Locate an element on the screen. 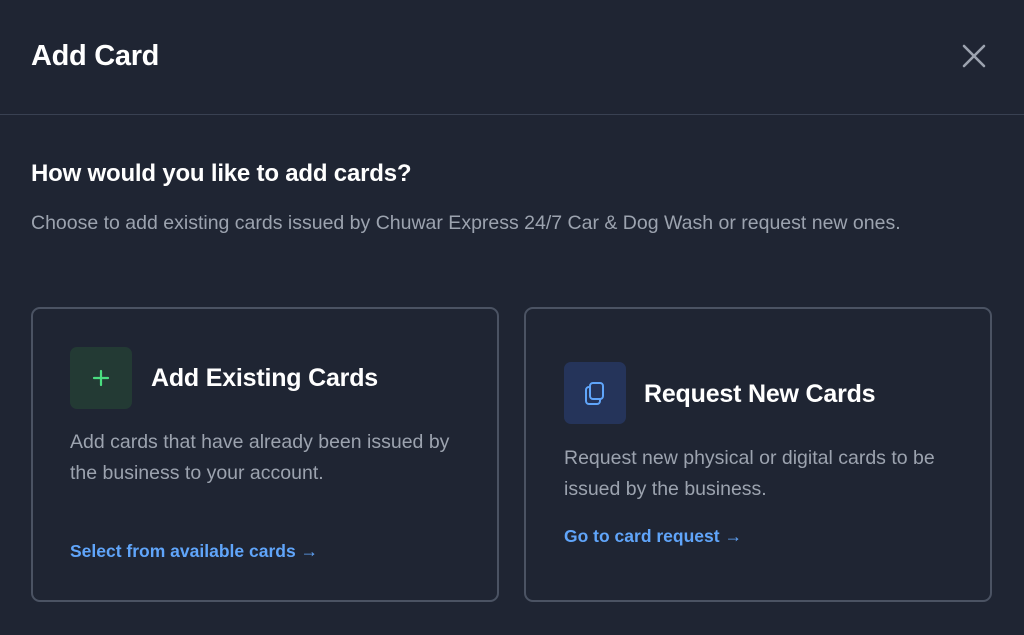  select-available-cards-link: Select from available cards → is located at coordinates (194, 551).